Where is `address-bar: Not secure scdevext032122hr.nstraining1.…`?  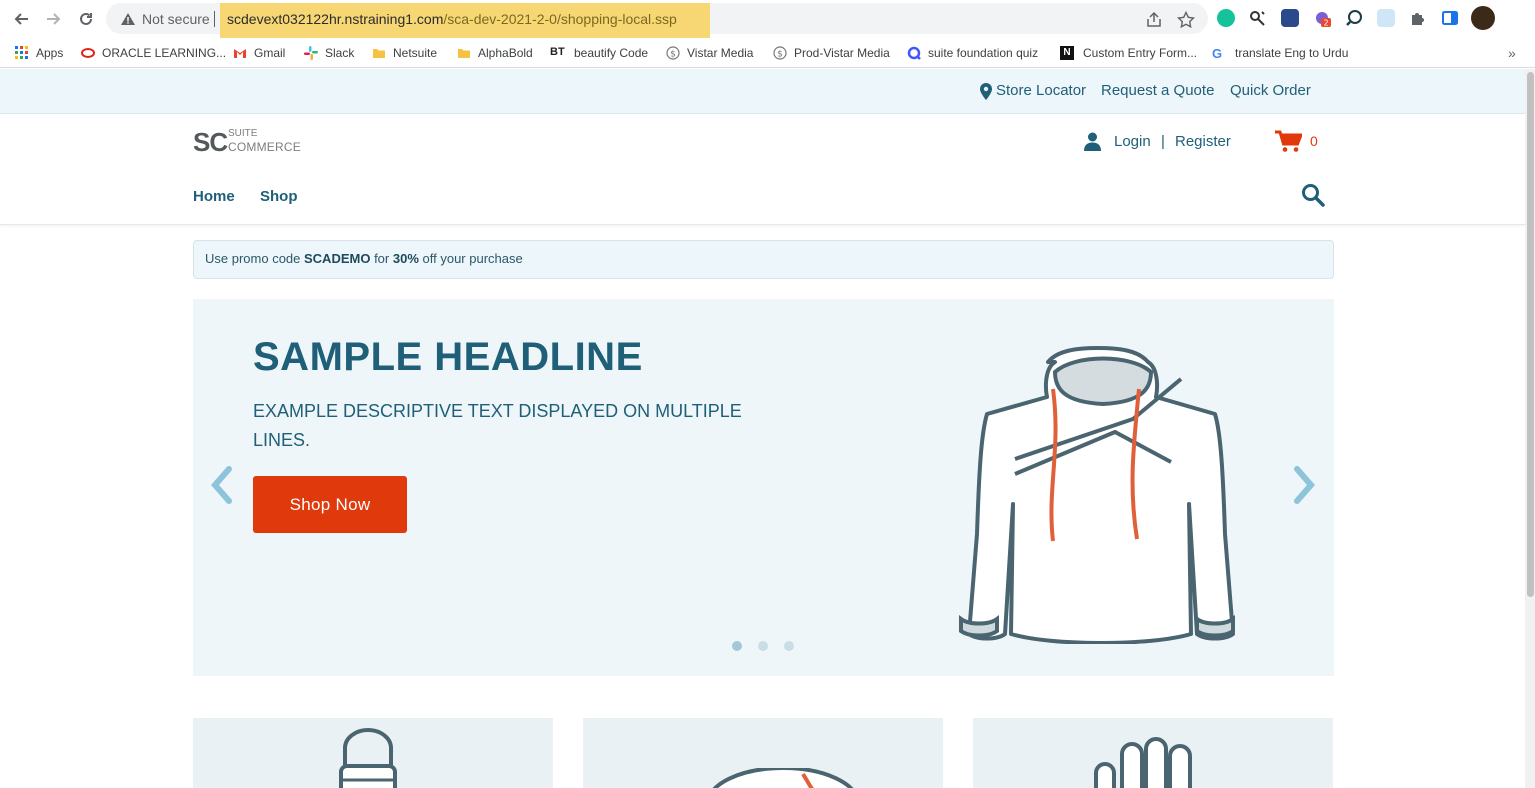
address-bar: Not secure scdevext032122hr.nstraining1.… is located at coordinates (657, 21).